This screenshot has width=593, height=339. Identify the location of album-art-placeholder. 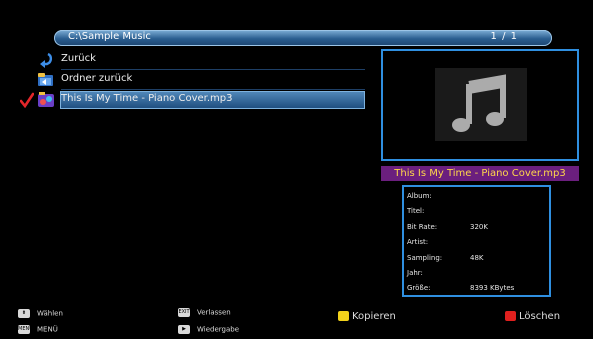
(481, 104).